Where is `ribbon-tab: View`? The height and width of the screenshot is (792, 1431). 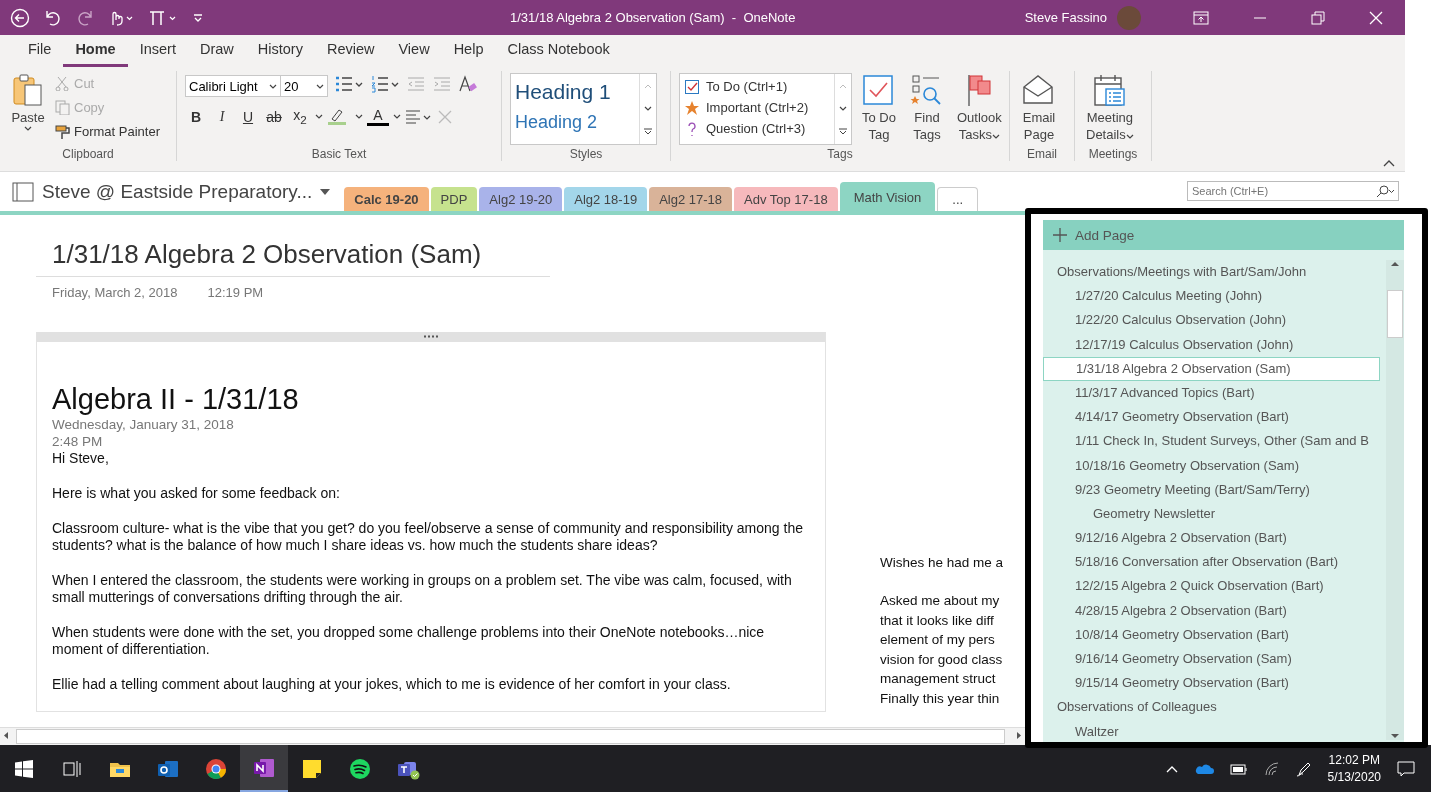
ribbon-tab: View is located at coordinates (414, 54).